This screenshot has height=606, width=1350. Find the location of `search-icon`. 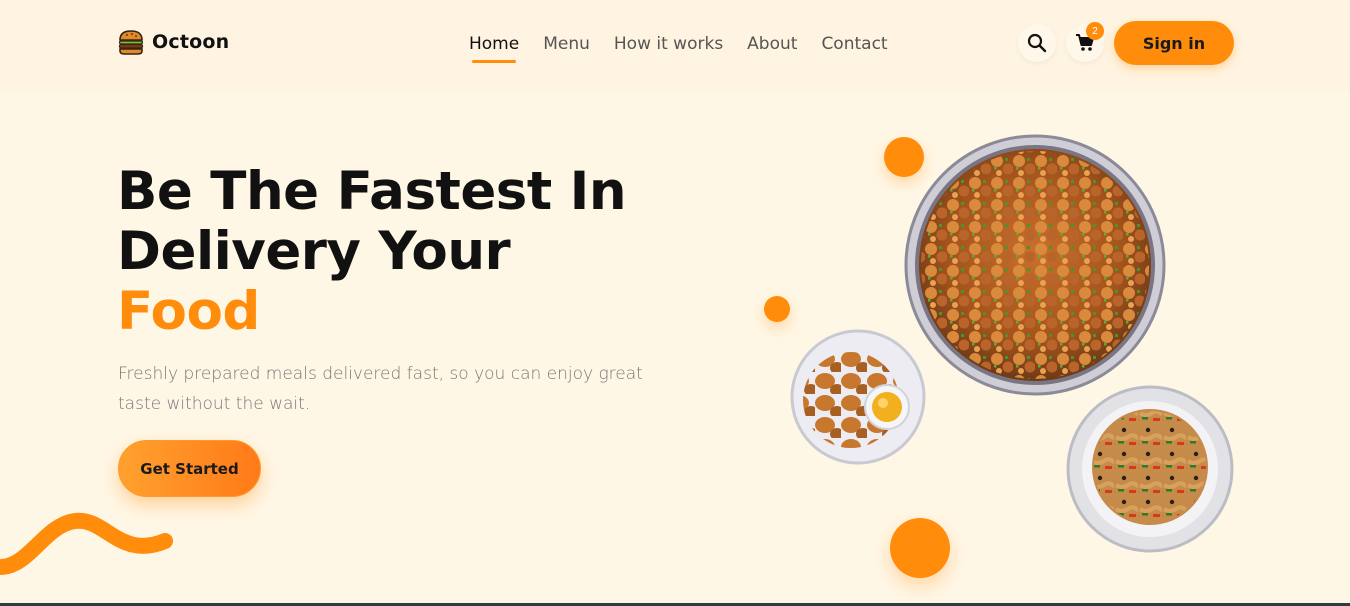

search-icon is located at coordinates (1037, 43).